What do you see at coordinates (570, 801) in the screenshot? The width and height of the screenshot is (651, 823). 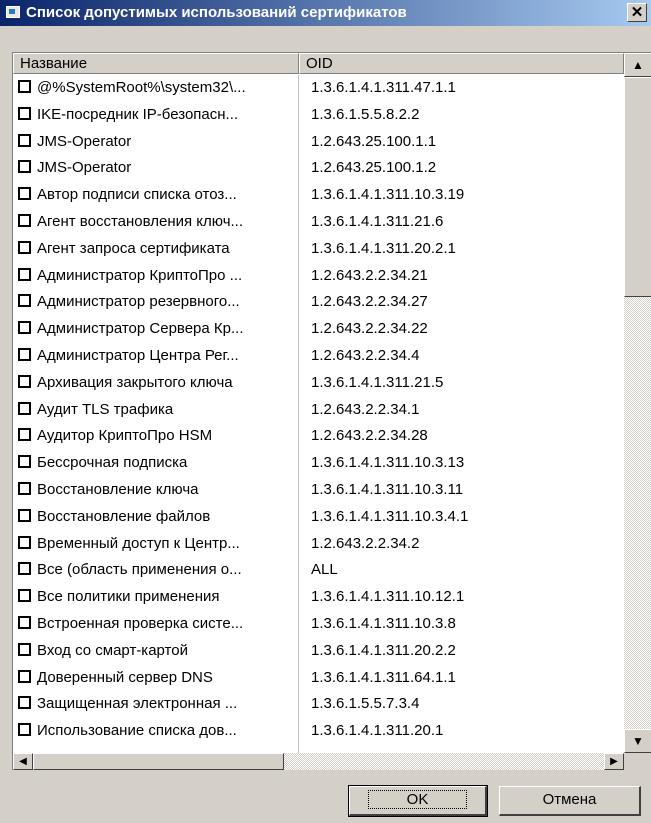 I see `cancel-button: Отмена` at bounding box center [570, 801].